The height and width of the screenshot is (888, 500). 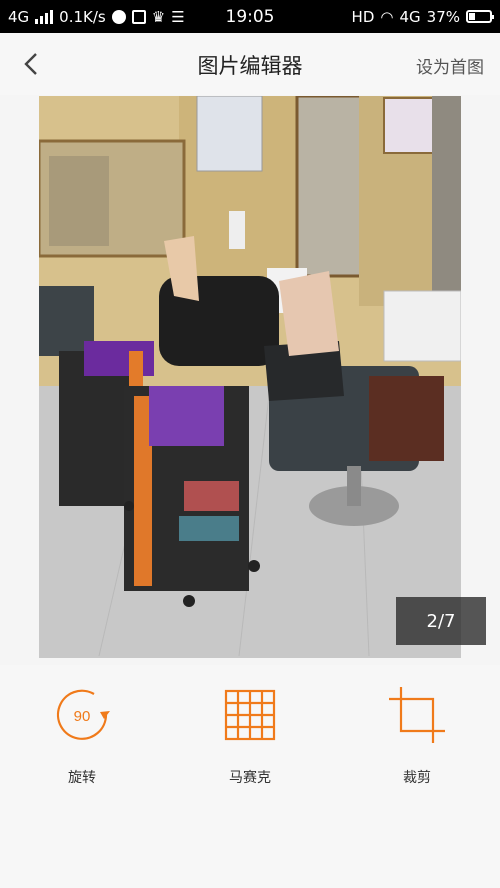 I want to click on image-counter: 2/7, so click(x=441, y=621).